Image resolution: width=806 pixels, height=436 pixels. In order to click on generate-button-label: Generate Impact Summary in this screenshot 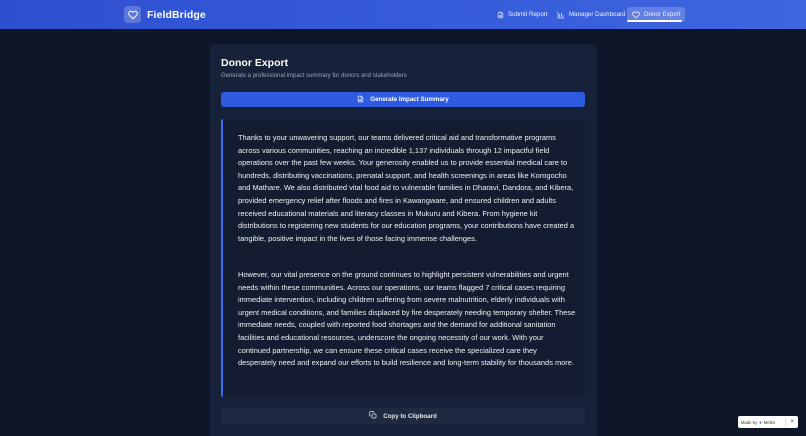, I will do `click(409, 99)`.